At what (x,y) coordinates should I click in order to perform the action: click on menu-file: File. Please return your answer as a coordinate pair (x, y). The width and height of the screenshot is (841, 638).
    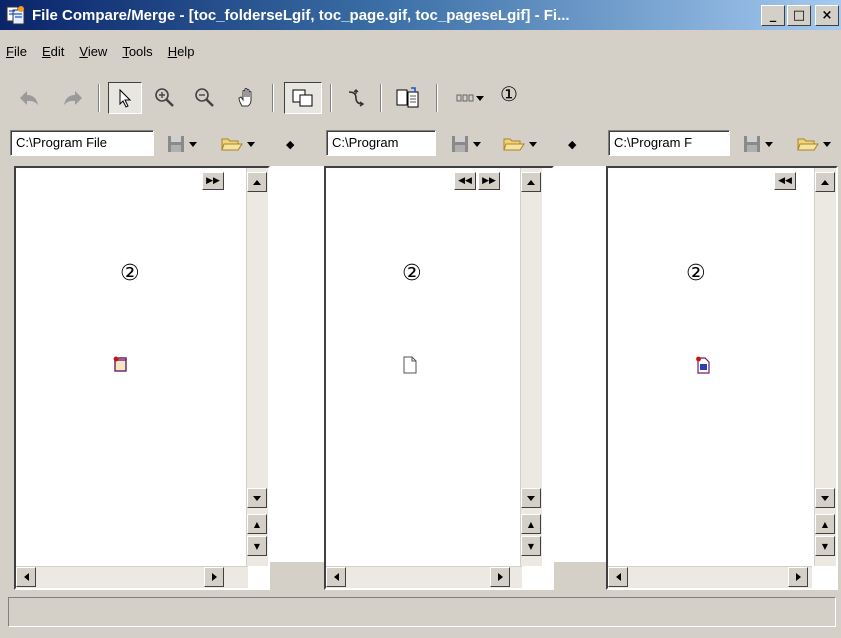
    Looking at the image, I should click on (16, 51).